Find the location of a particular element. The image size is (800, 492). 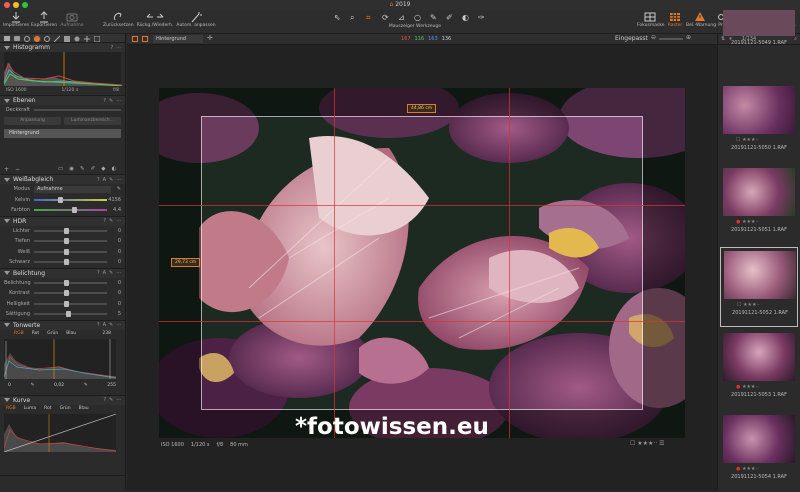

zoom-slider is located at coordinates (671, 39).